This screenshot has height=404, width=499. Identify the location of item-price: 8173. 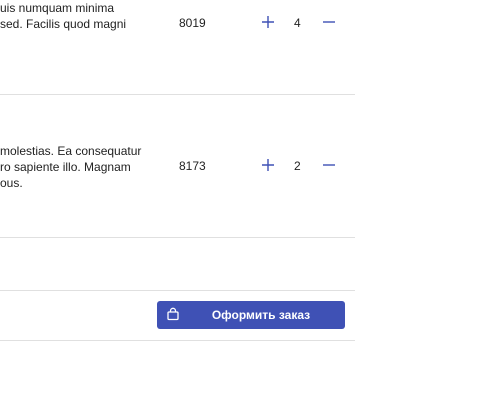
(192, 166).